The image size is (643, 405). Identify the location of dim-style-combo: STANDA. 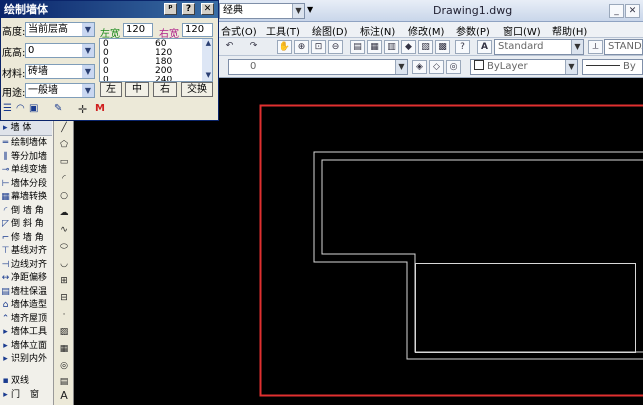
(623, 47).